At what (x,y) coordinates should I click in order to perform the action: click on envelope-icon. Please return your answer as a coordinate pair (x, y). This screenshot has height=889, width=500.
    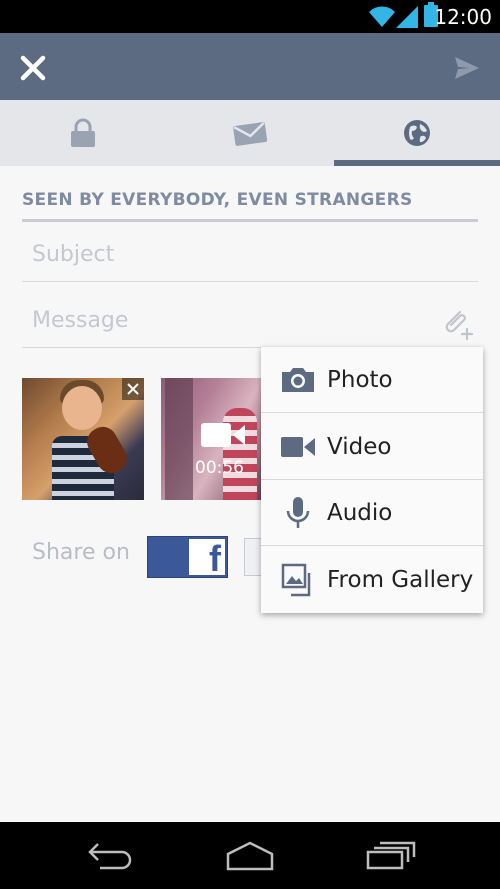
    Looking at the image, I should click on (250, 134).